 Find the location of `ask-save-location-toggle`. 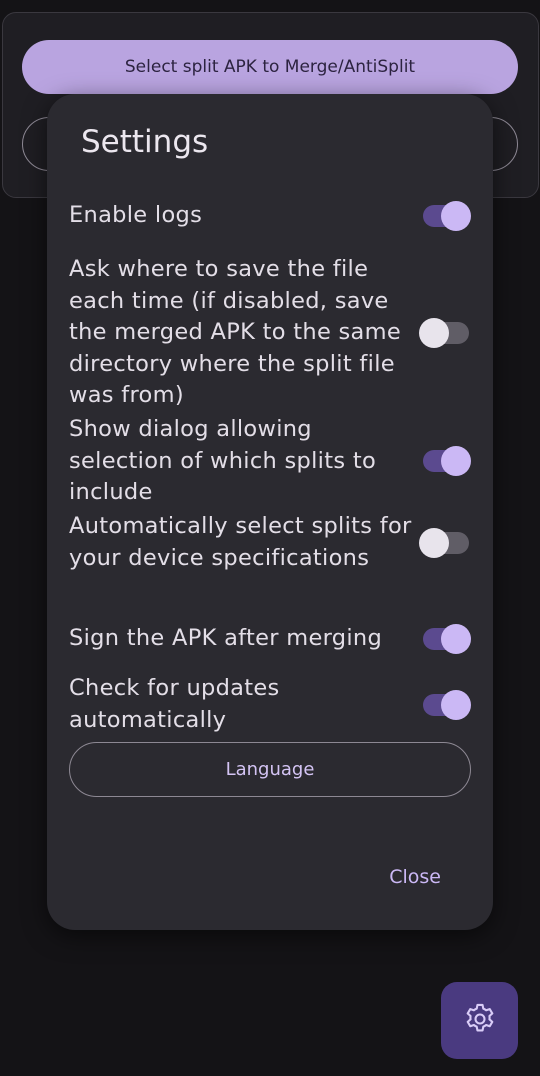

ask-save-location-toggle is located at coordinates (444, 332).